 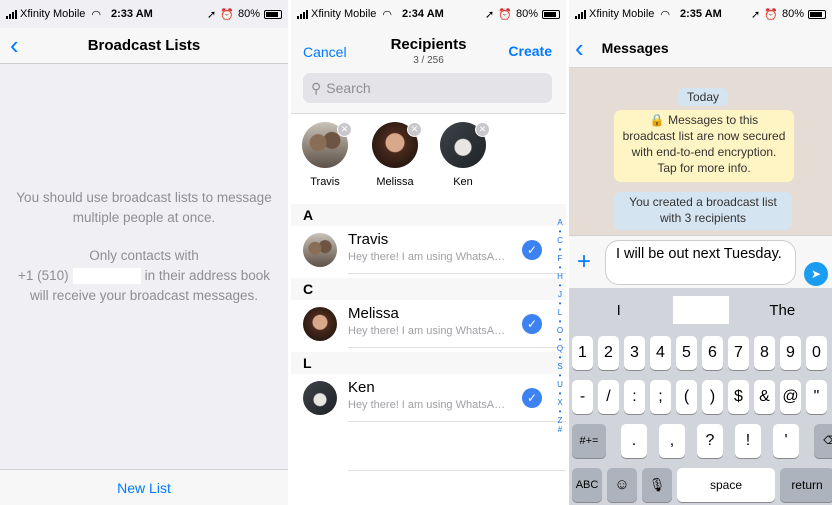 I want to click on alphabet-index: A • C • F • H • J • L • O • Q • S • U • X • Z #, so click(x=560, y=326).